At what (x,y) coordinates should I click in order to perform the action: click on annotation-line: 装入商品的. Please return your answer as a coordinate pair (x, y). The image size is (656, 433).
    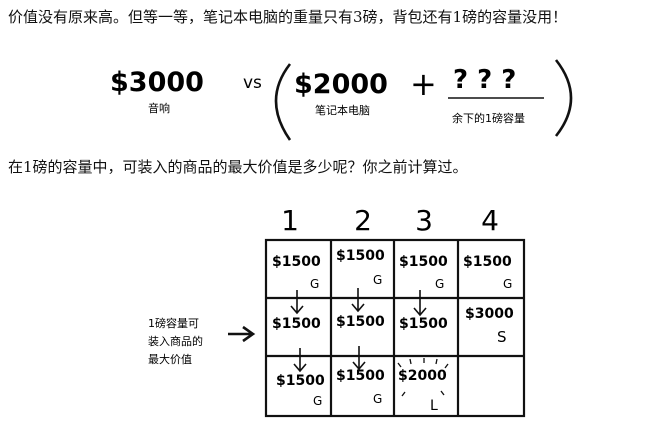
    Looking at the image, I should click on (175, 341).